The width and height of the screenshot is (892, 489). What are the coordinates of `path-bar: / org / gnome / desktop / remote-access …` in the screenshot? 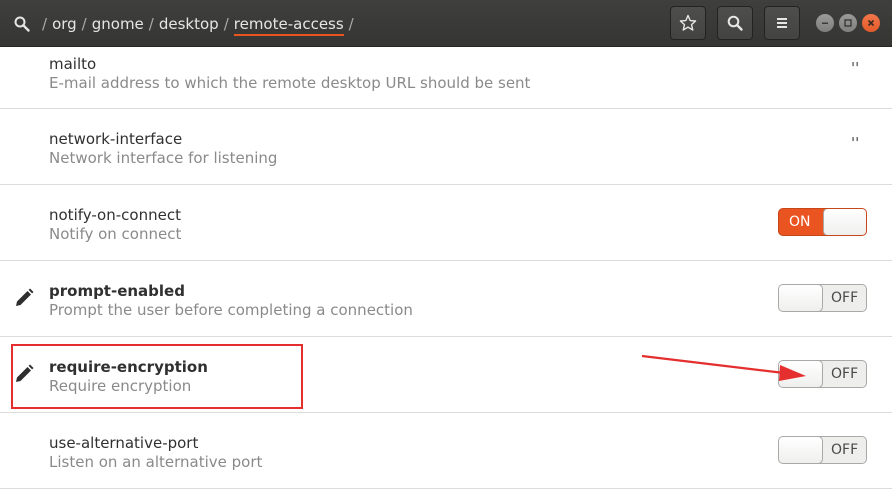 It's located at (186, 23).